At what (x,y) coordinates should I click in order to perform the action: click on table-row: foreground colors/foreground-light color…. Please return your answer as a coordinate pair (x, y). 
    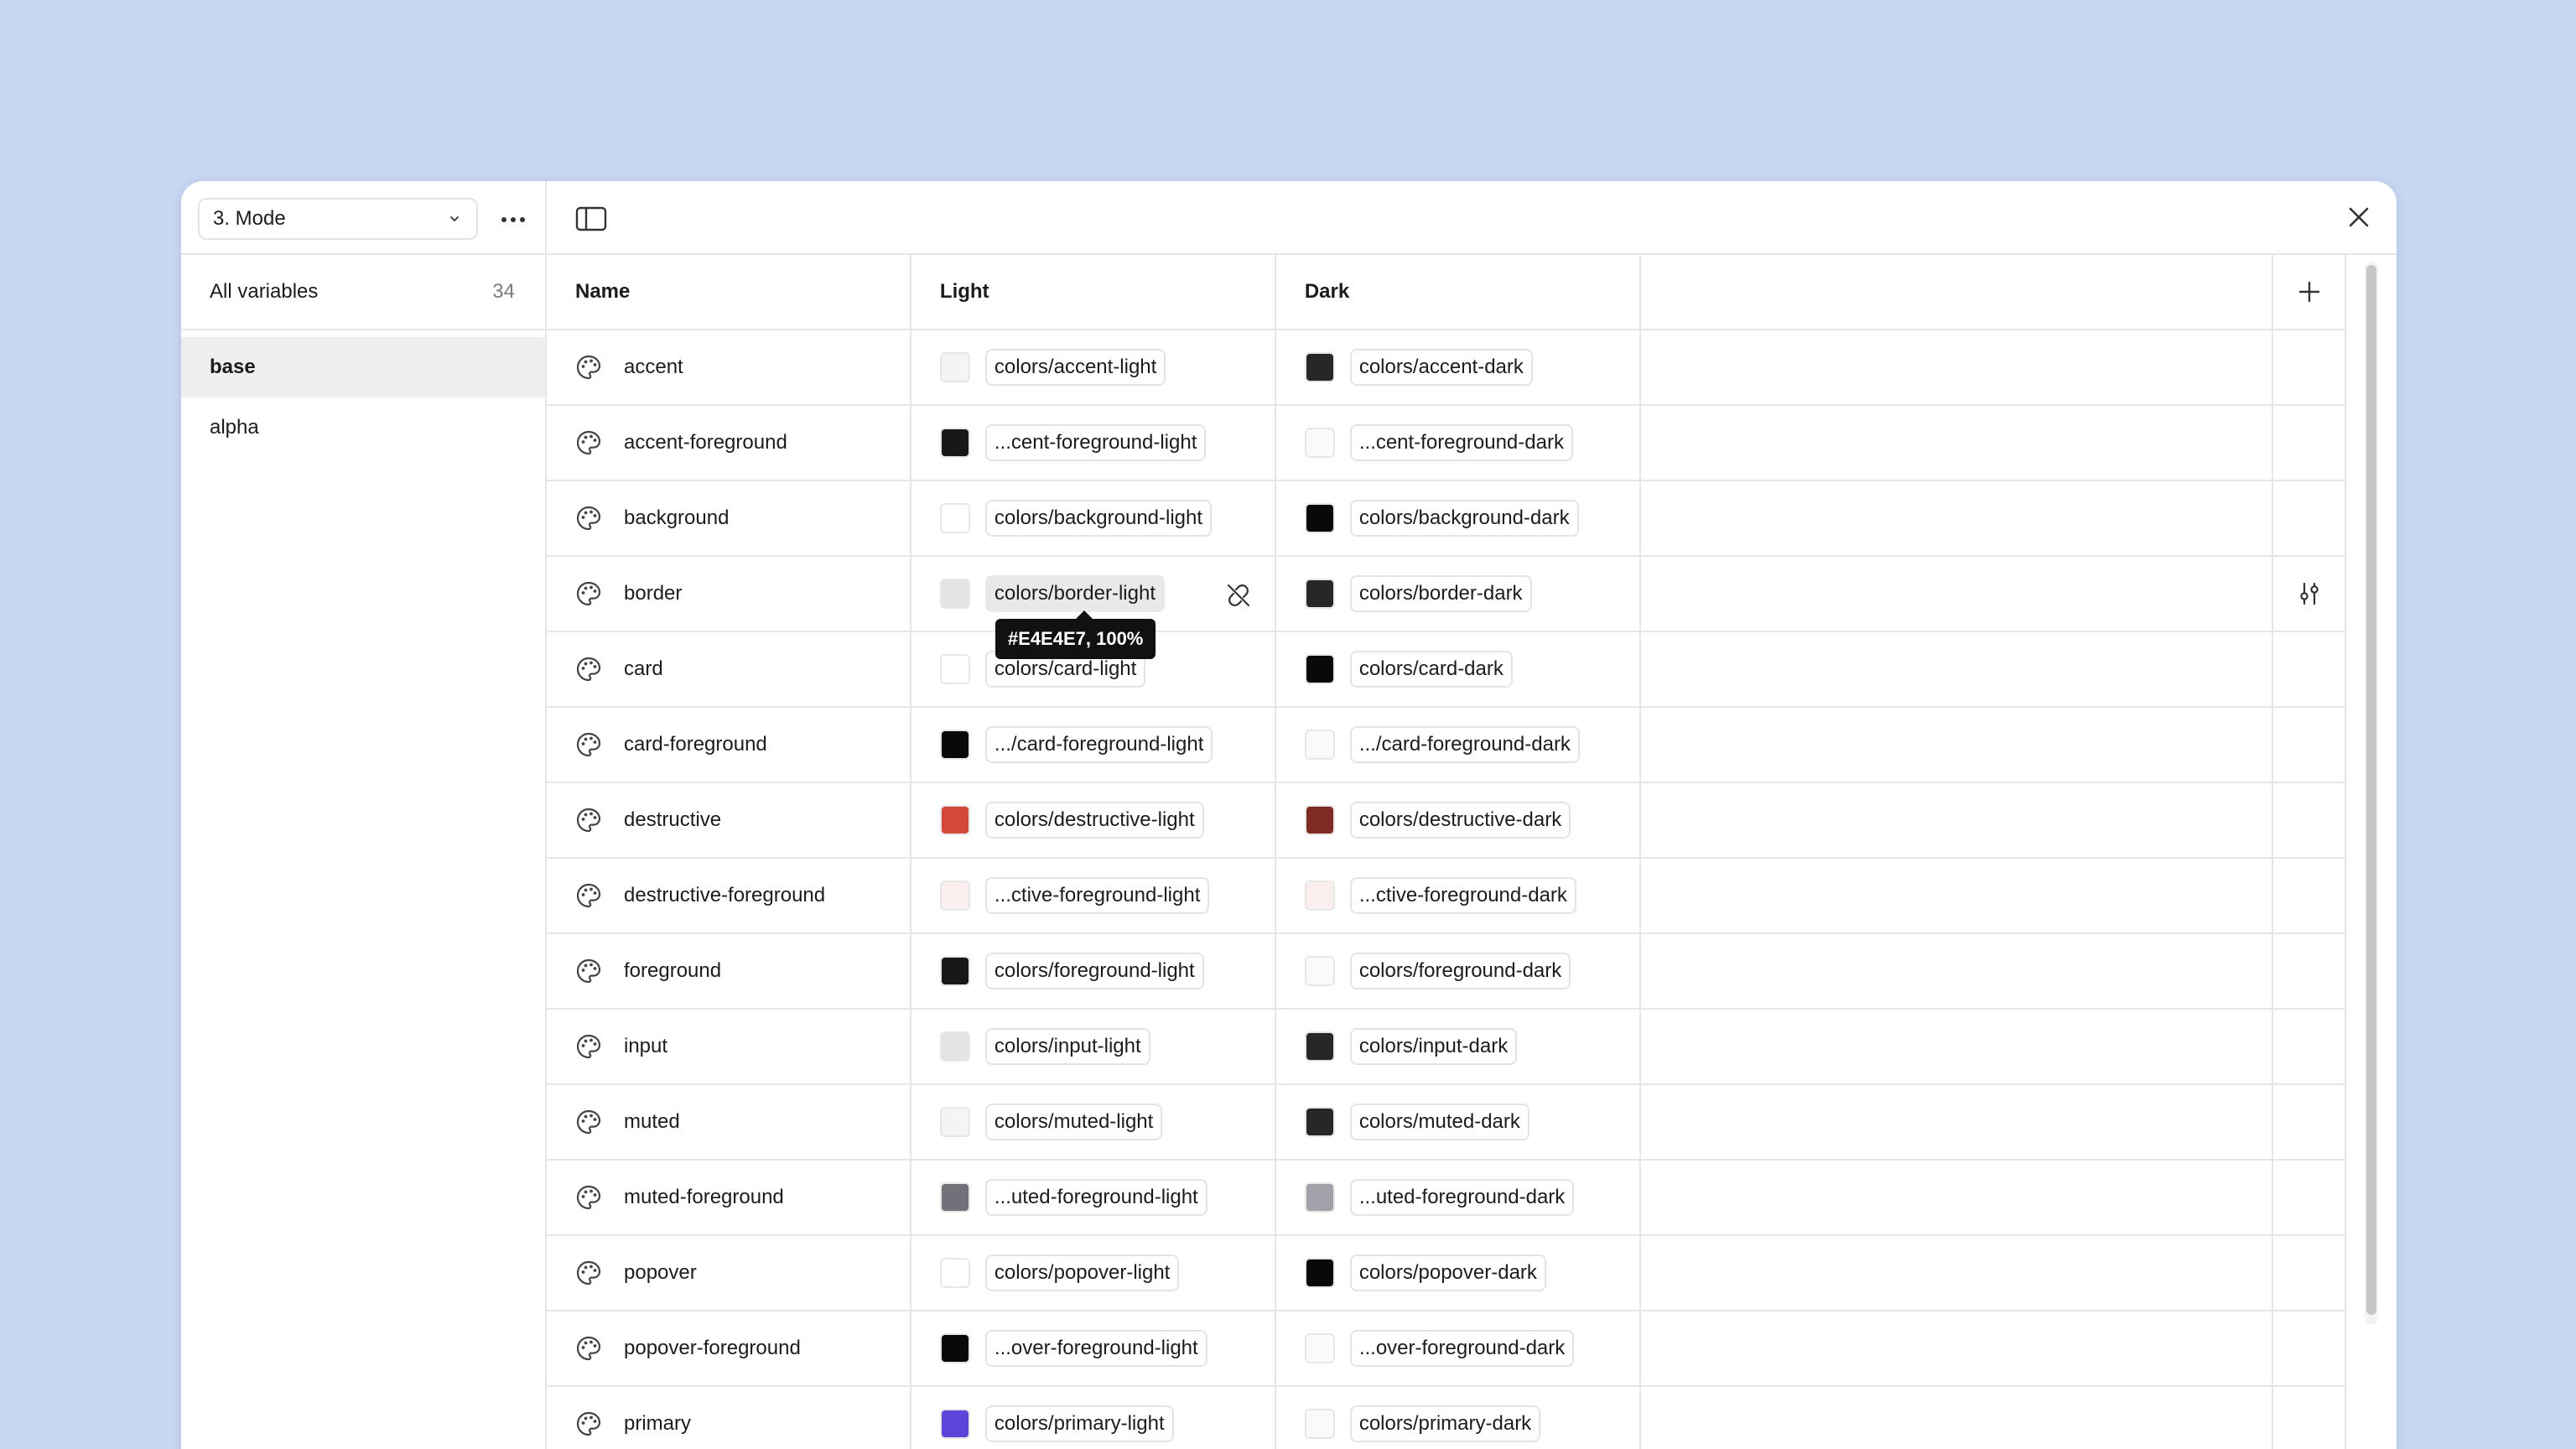
    Looking at the image, I should click on (1447, 972).